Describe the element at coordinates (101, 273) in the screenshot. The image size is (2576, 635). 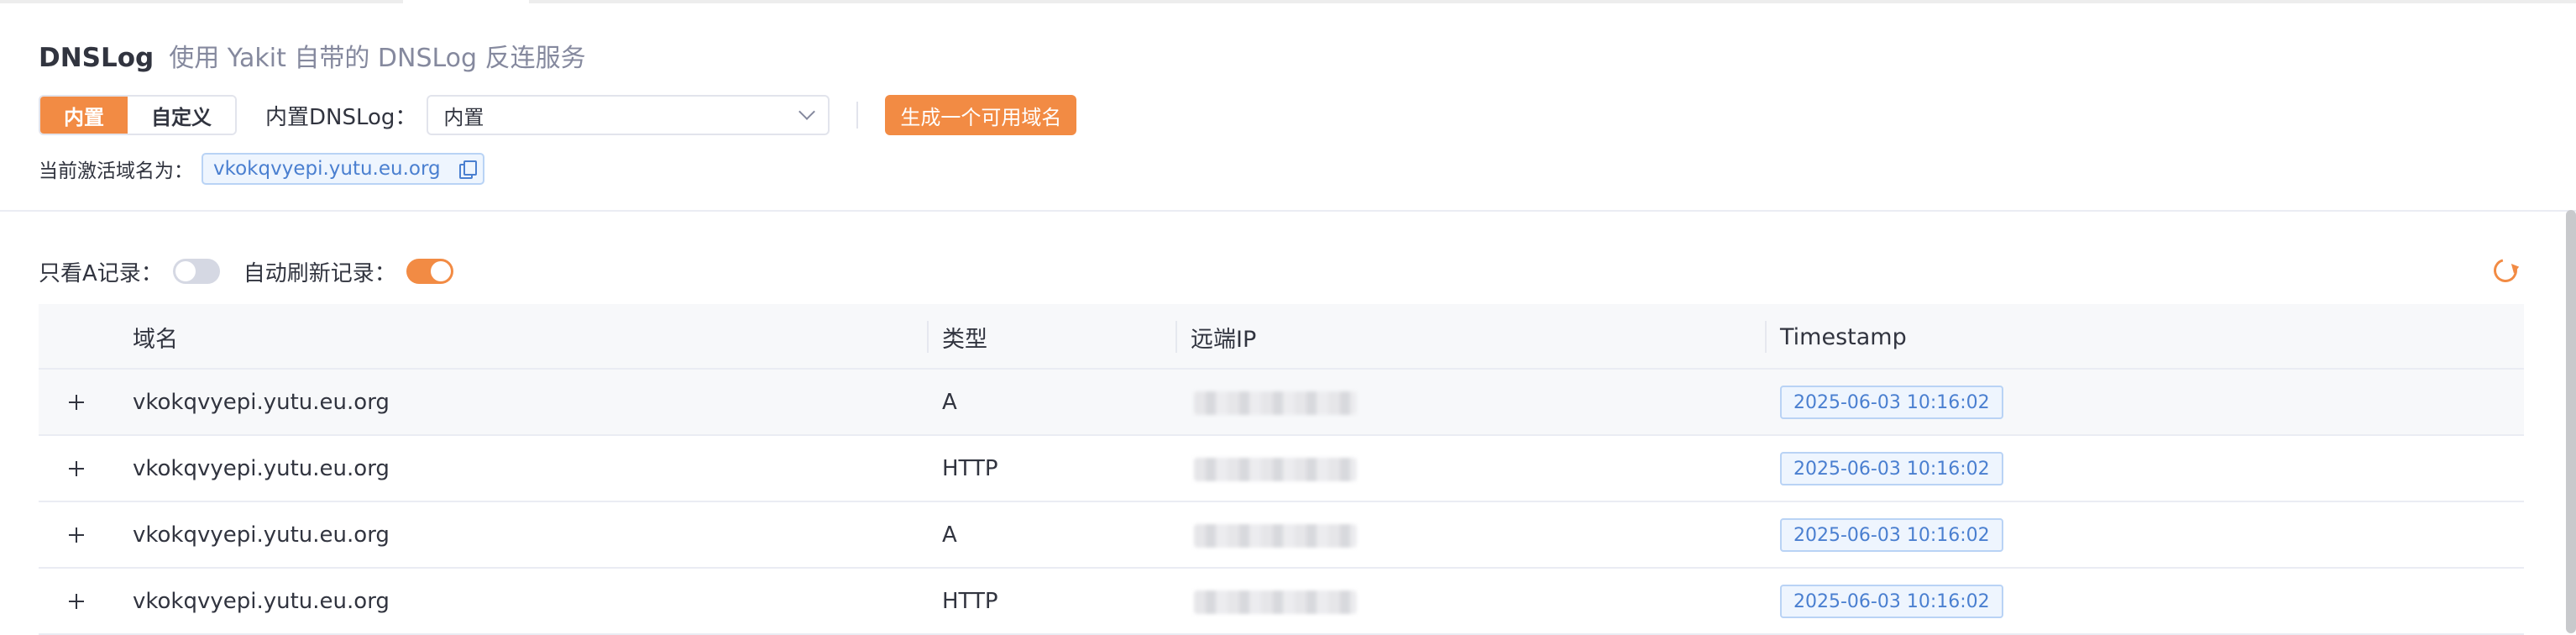
I see `only-a-label: 只看A记录：` at that location.